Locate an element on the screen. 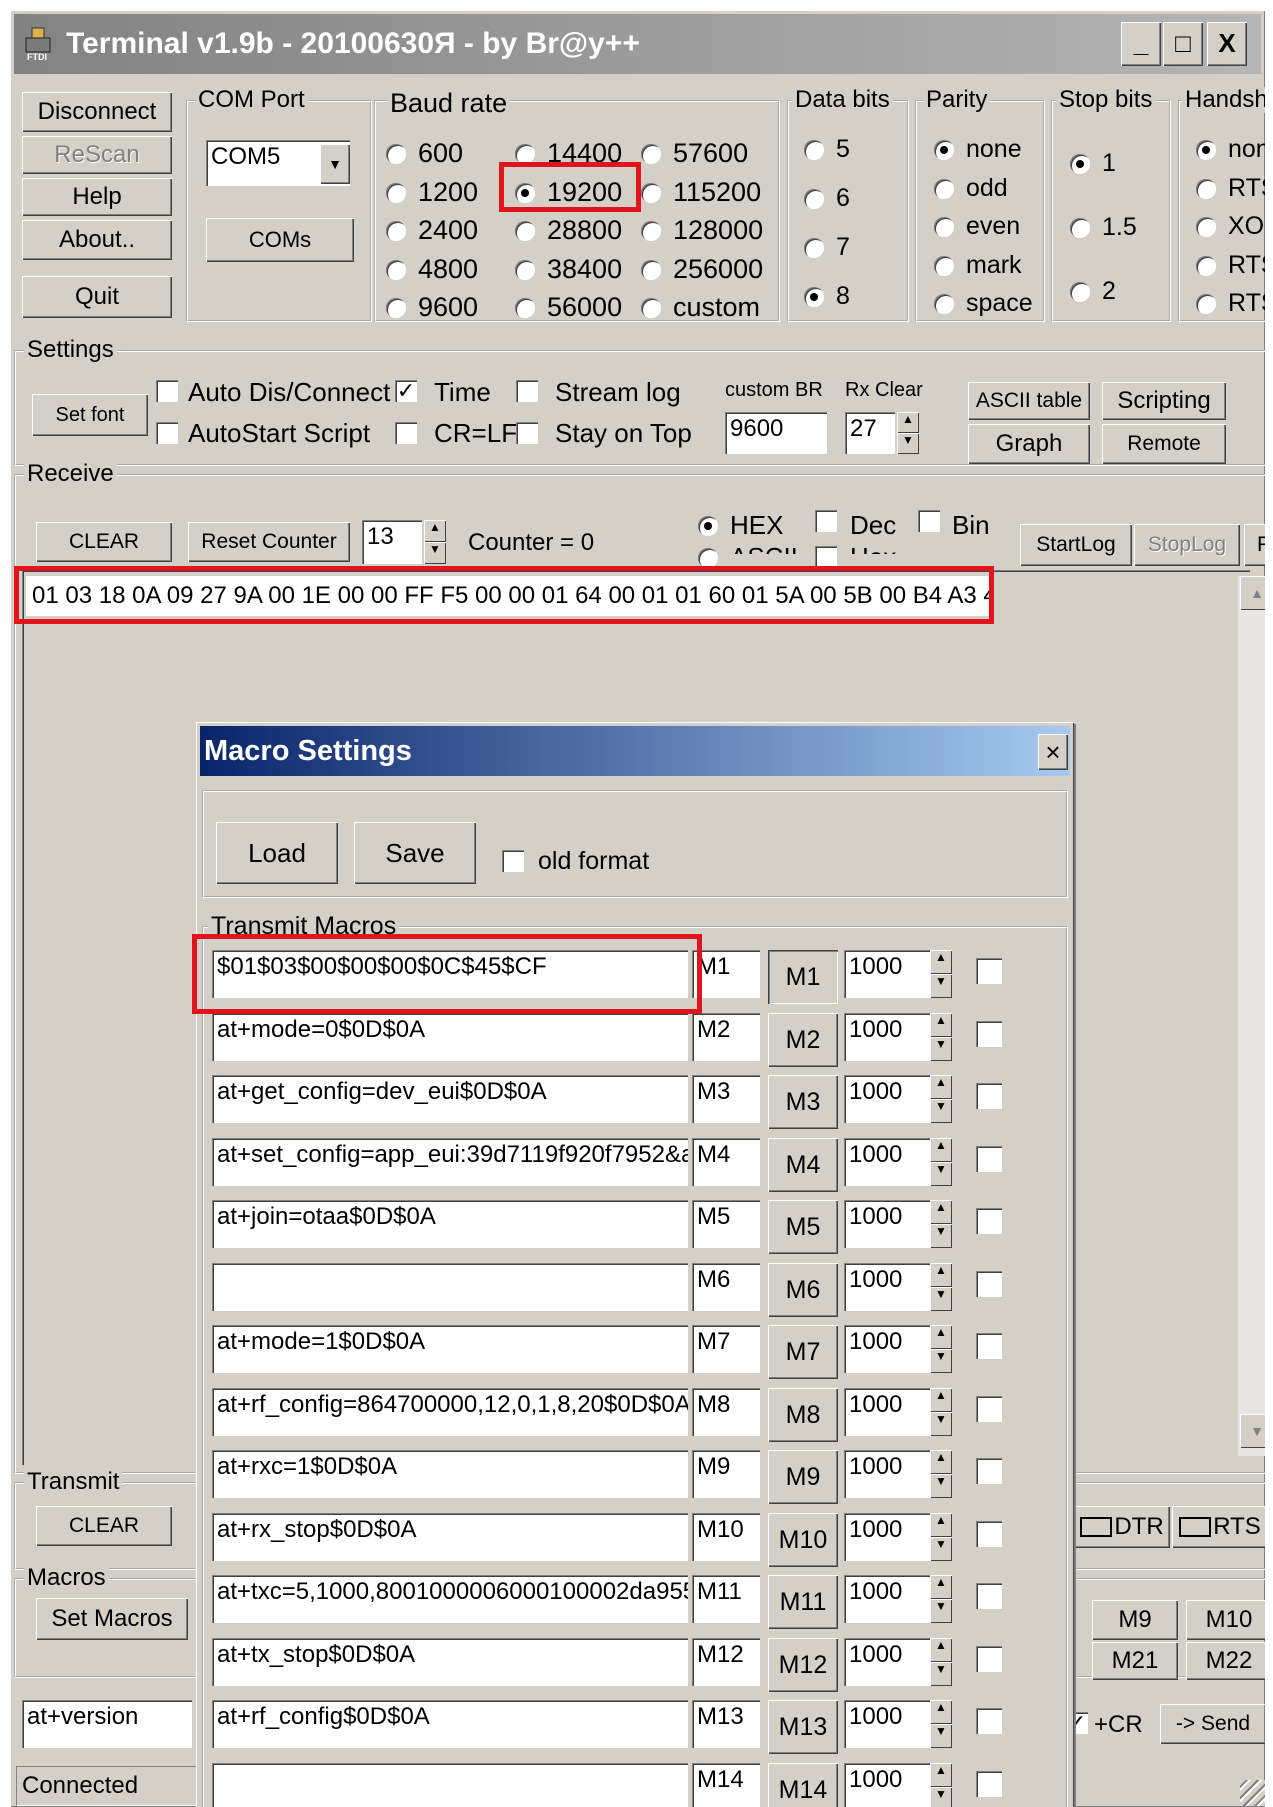  scroll-down-icon: ▼ is located at coordinates (1252, 1431).